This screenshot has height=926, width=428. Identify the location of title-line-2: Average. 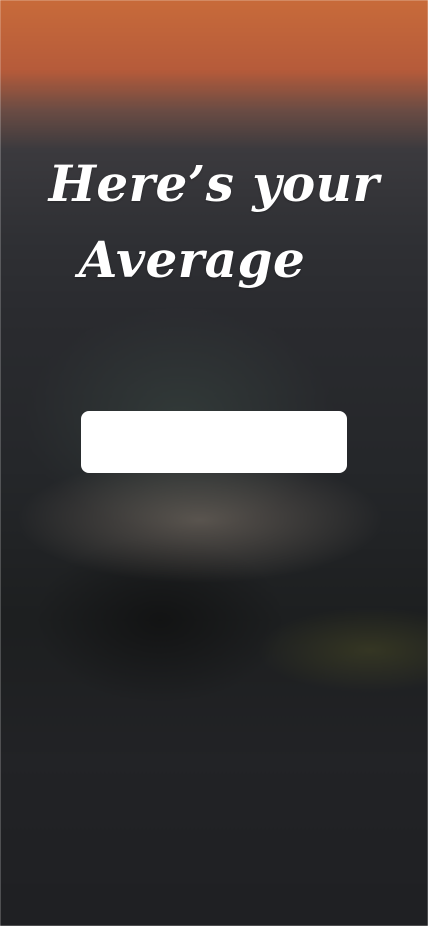
(192, 259).